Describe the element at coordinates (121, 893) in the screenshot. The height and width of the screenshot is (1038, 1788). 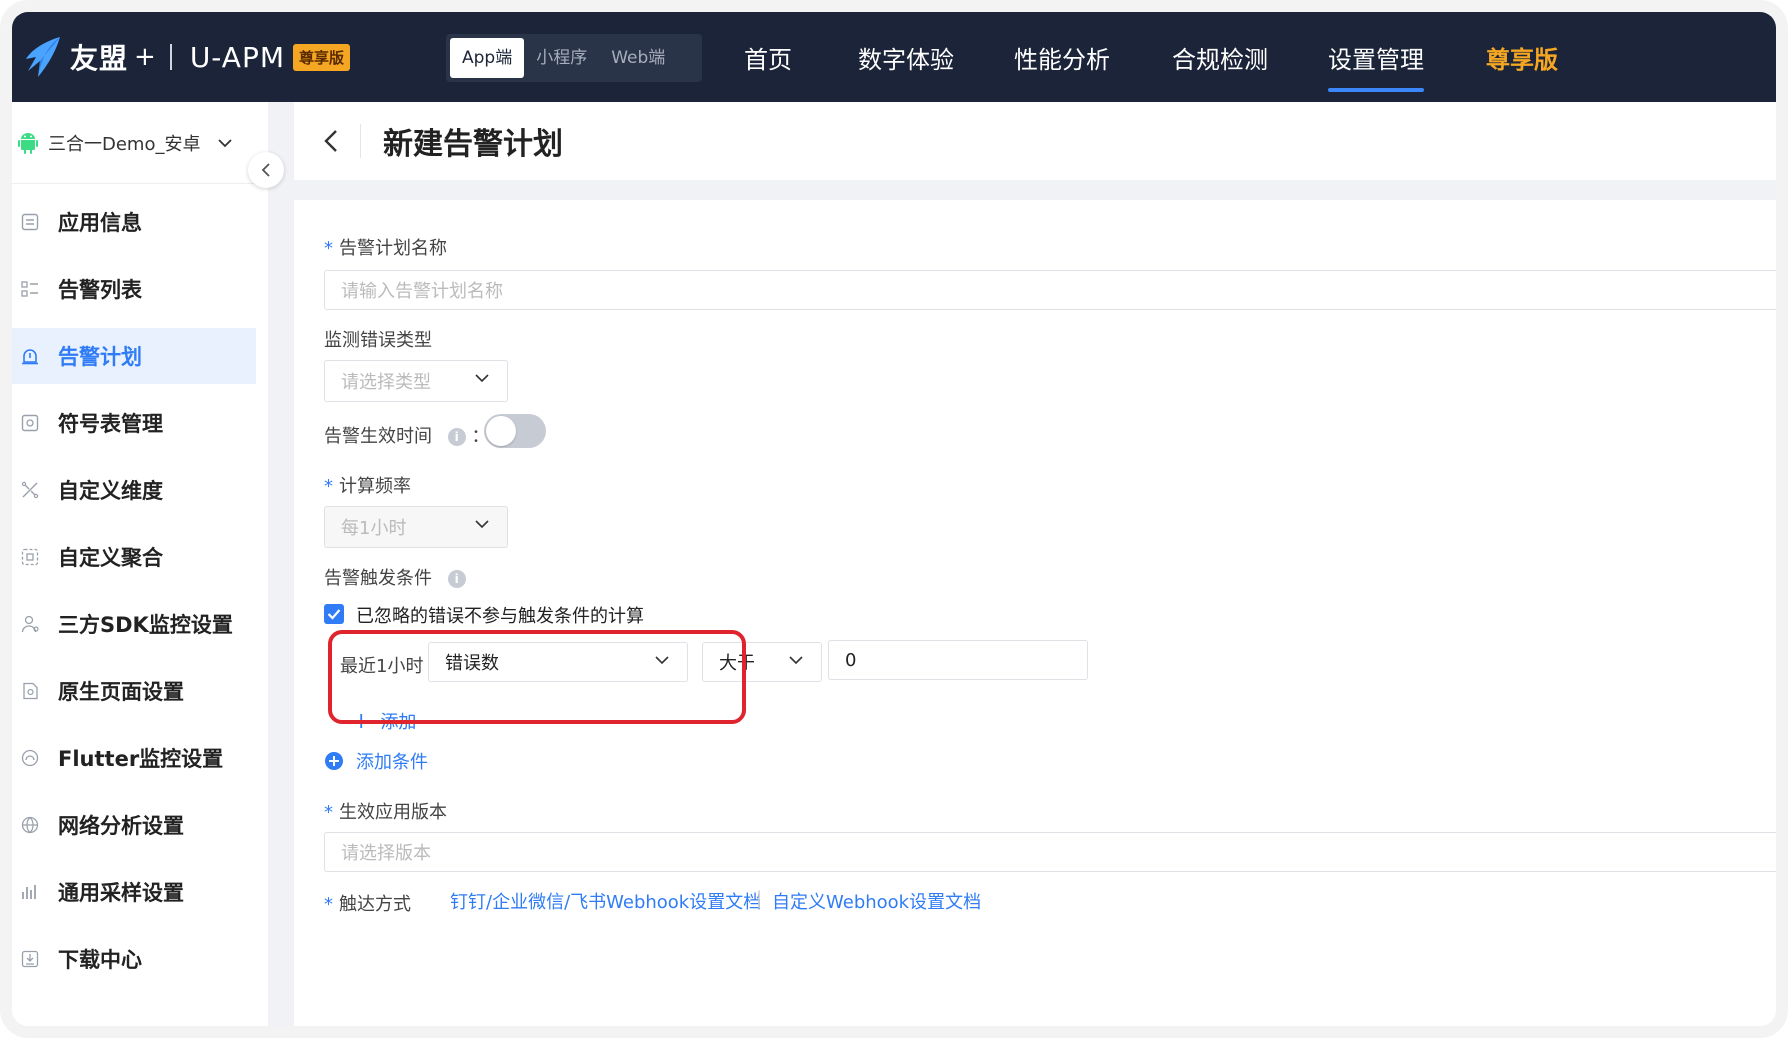
I see `sidebar-item-label: 通用采样设置` at that location.